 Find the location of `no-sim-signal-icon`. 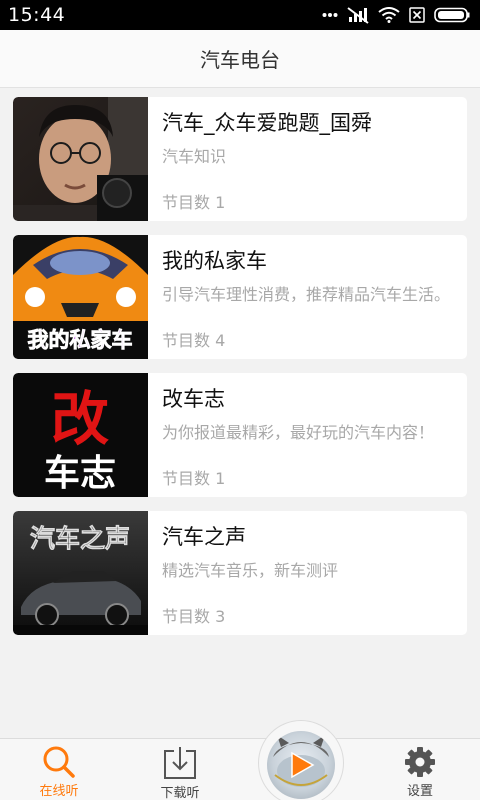

no-sim-signal-icon is located at coordinates (358, 15).